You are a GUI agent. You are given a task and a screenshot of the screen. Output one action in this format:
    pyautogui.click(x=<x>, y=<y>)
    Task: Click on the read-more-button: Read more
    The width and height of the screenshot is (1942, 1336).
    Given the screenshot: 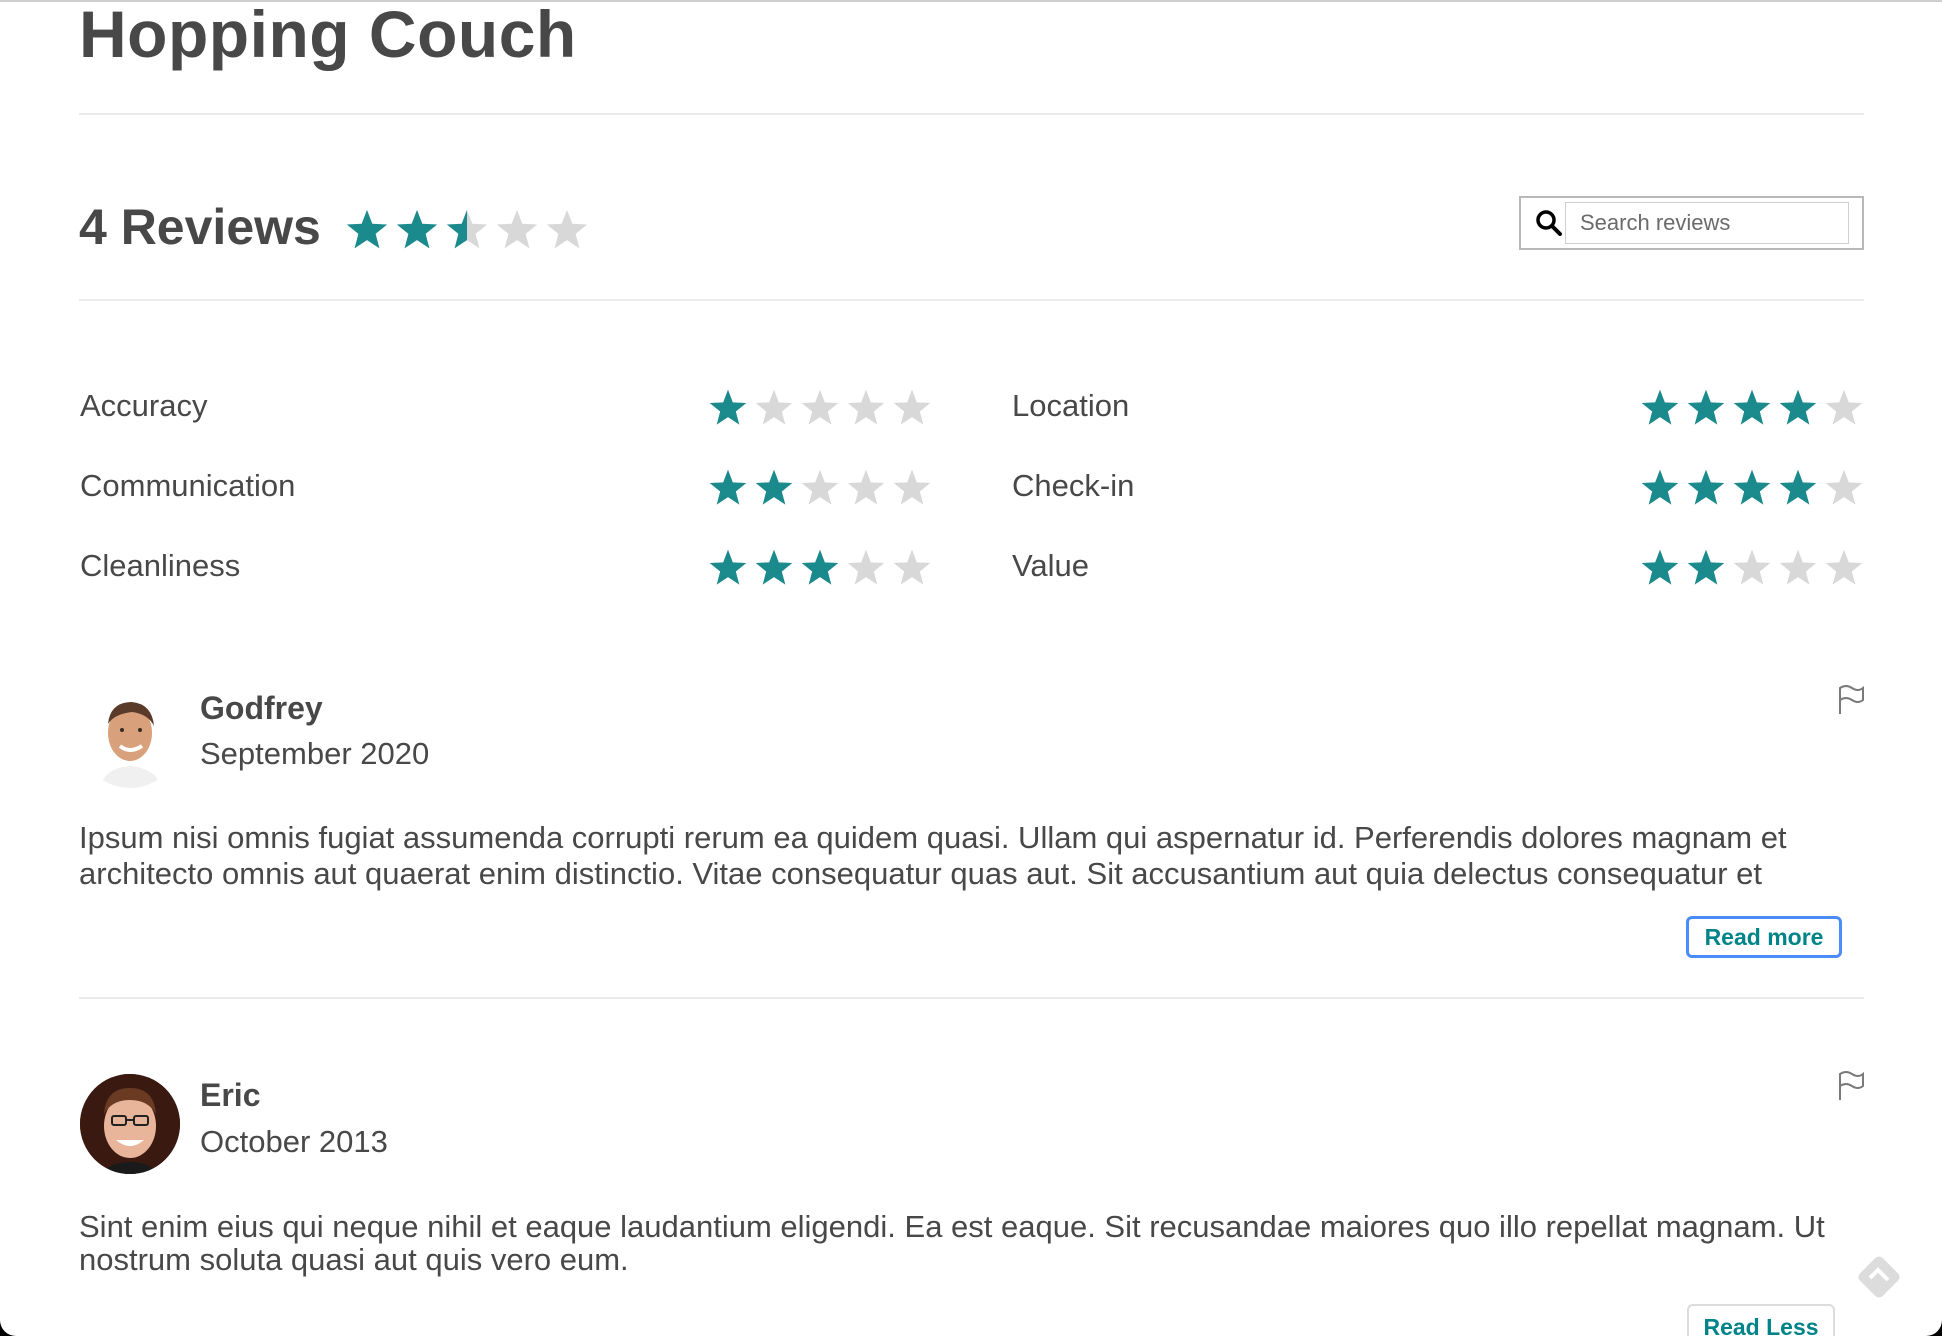 What is the action you would take?
    pyautogui.click(x=1764, y=937)
    